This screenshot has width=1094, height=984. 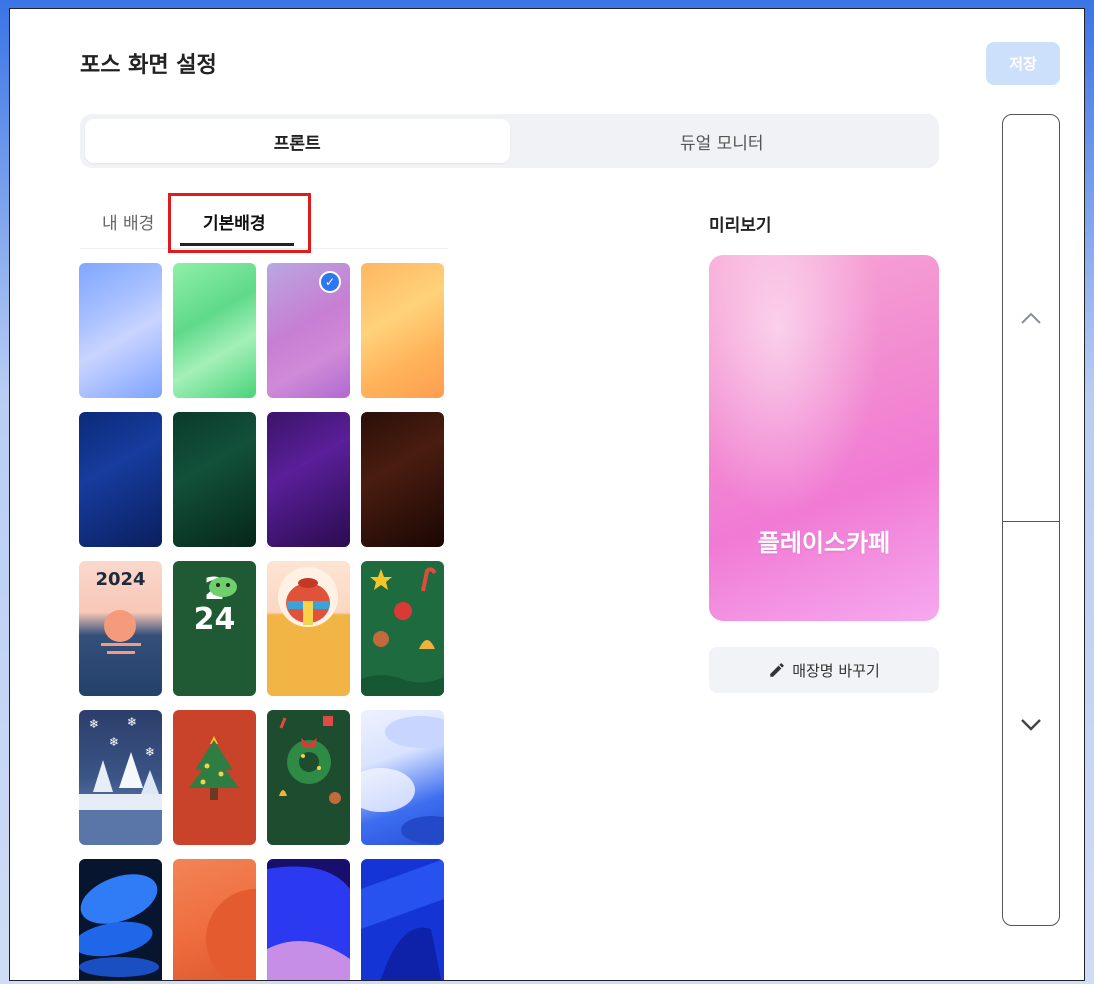 I want to click on rename-store-label: 매장명 바꾸기, so click(x=836, y=670).